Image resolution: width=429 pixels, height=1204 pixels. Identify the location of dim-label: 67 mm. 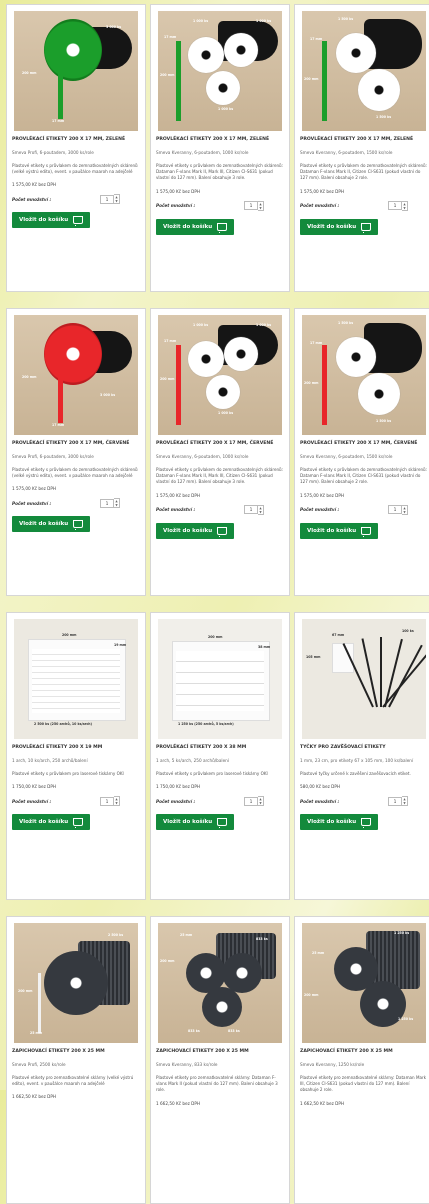
(338, 635).